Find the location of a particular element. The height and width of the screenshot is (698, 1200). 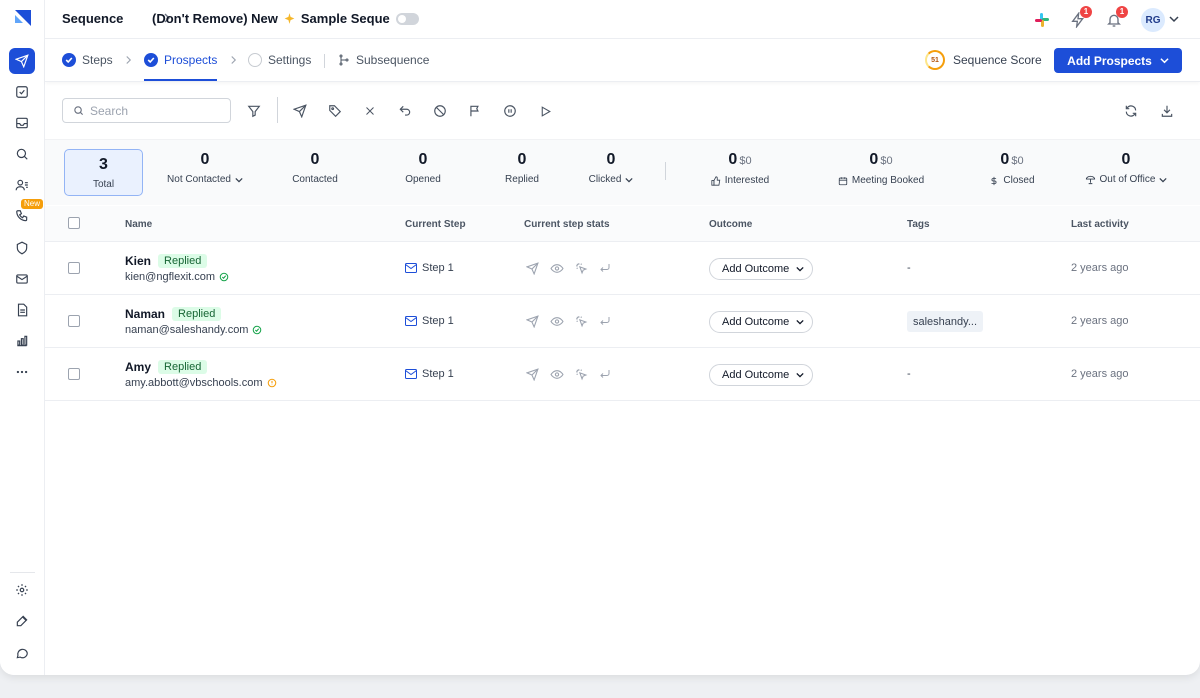

bell-icon: 1 is located at coordinates (1116, 18).